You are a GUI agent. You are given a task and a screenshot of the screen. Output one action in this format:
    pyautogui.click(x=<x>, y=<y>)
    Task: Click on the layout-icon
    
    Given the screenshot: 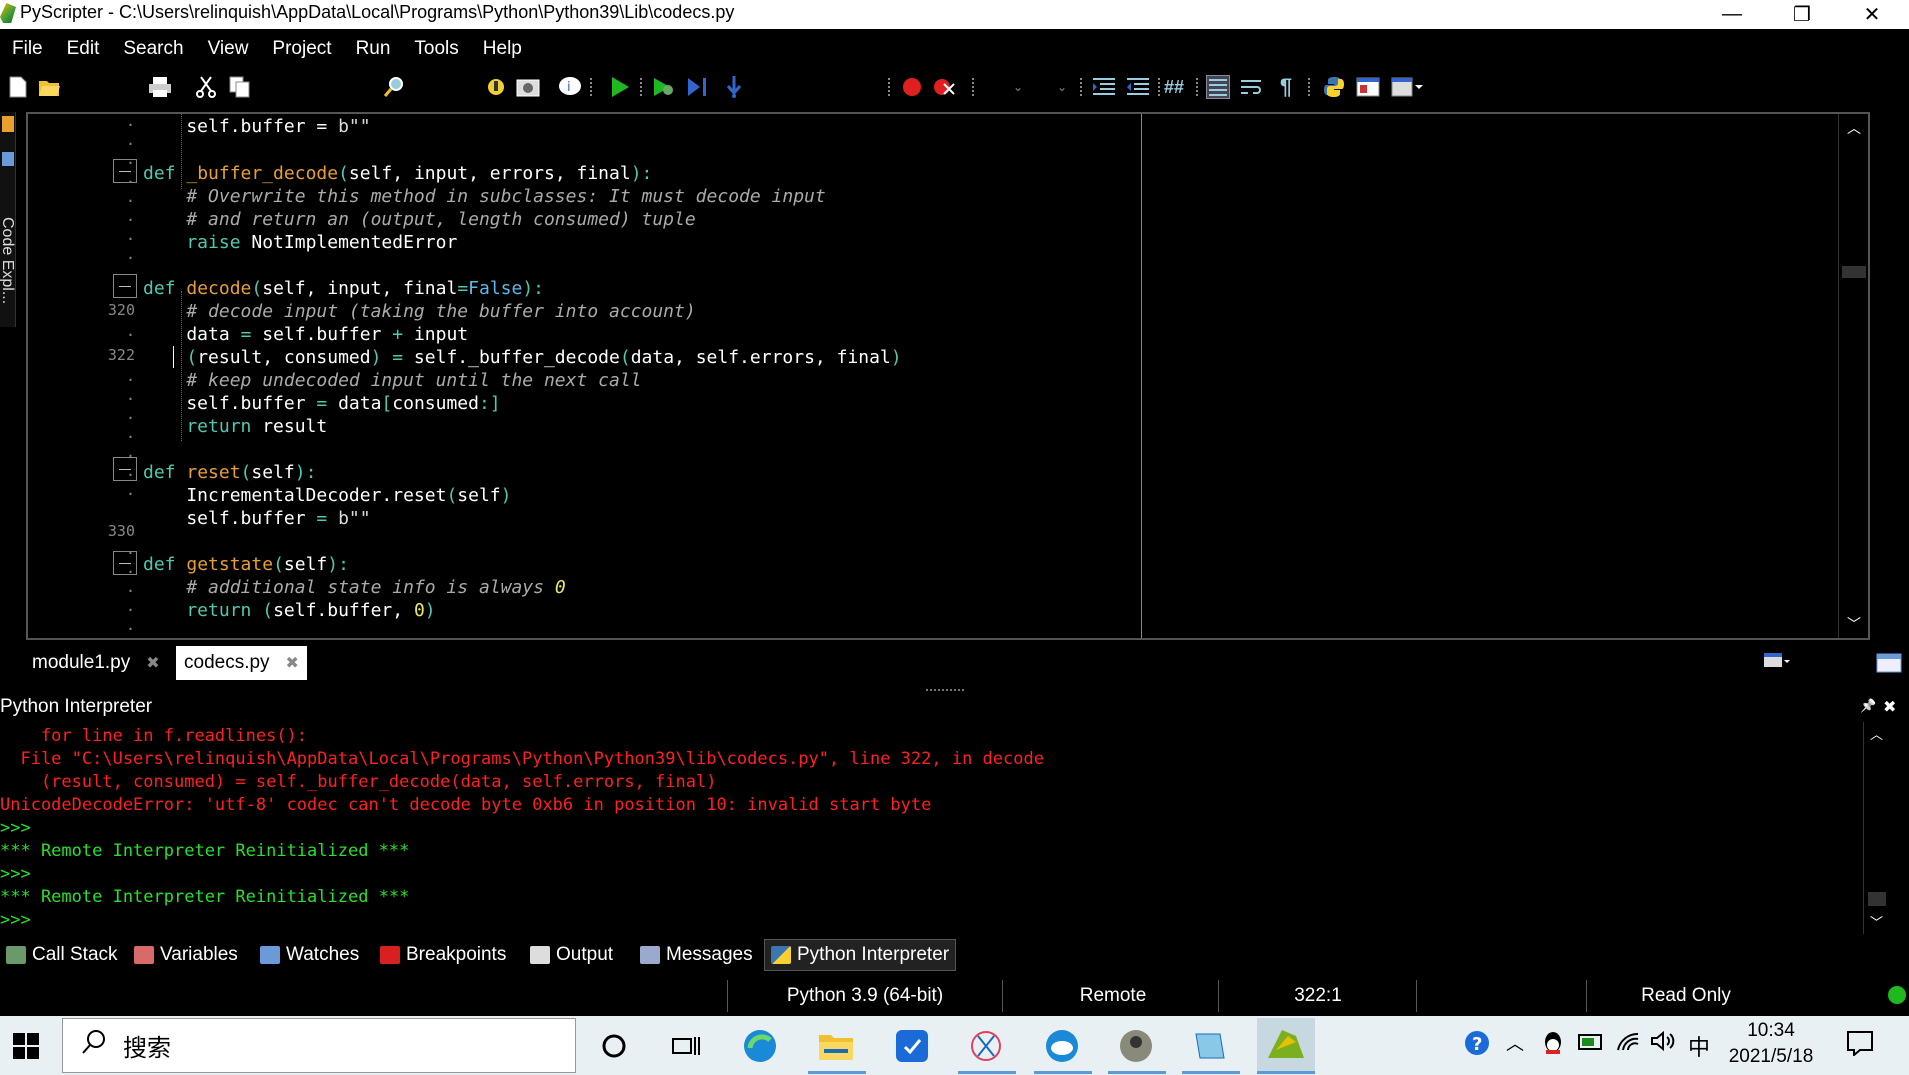 What is the action you would take?
    pyautogui.click(x=1368, y=87)
    